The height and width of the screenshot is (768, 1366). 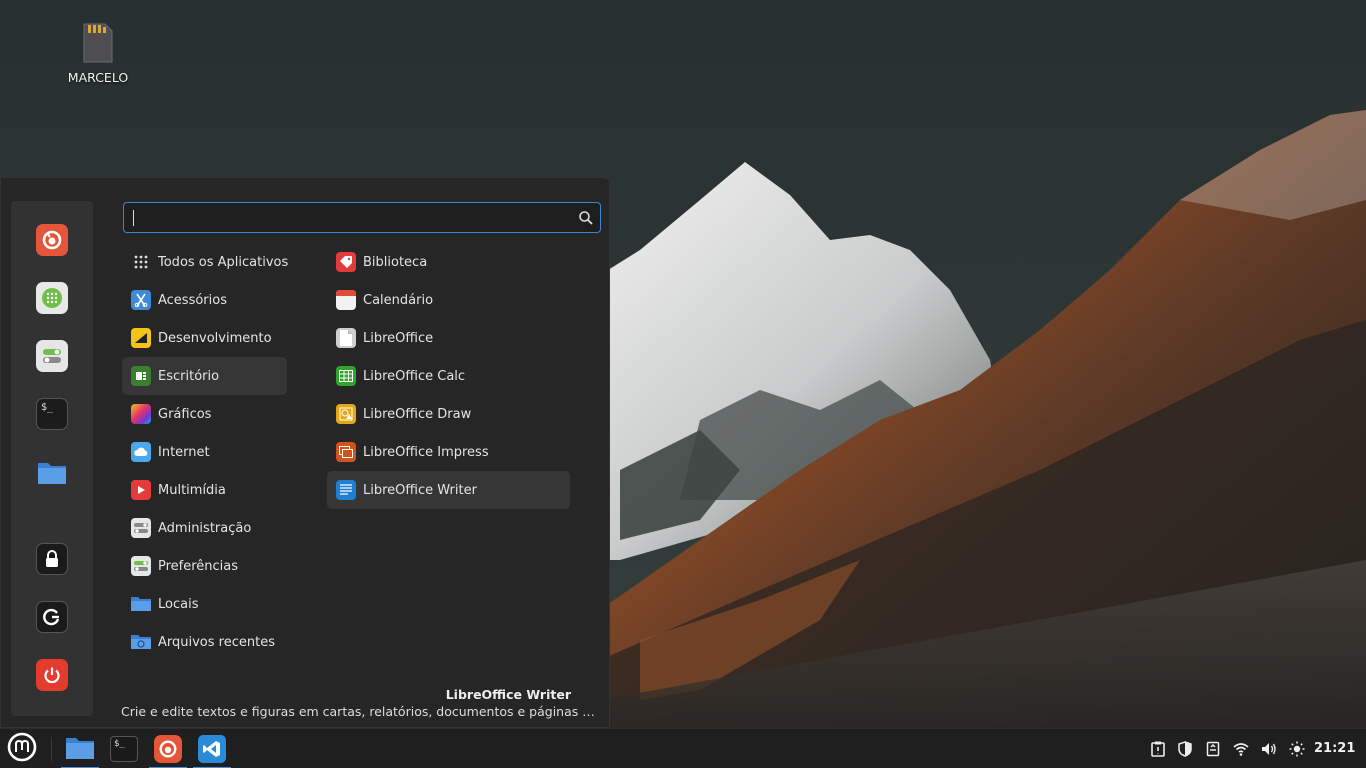 I want to click on category-graphics: Gráficos, so click(x=204, y=414).